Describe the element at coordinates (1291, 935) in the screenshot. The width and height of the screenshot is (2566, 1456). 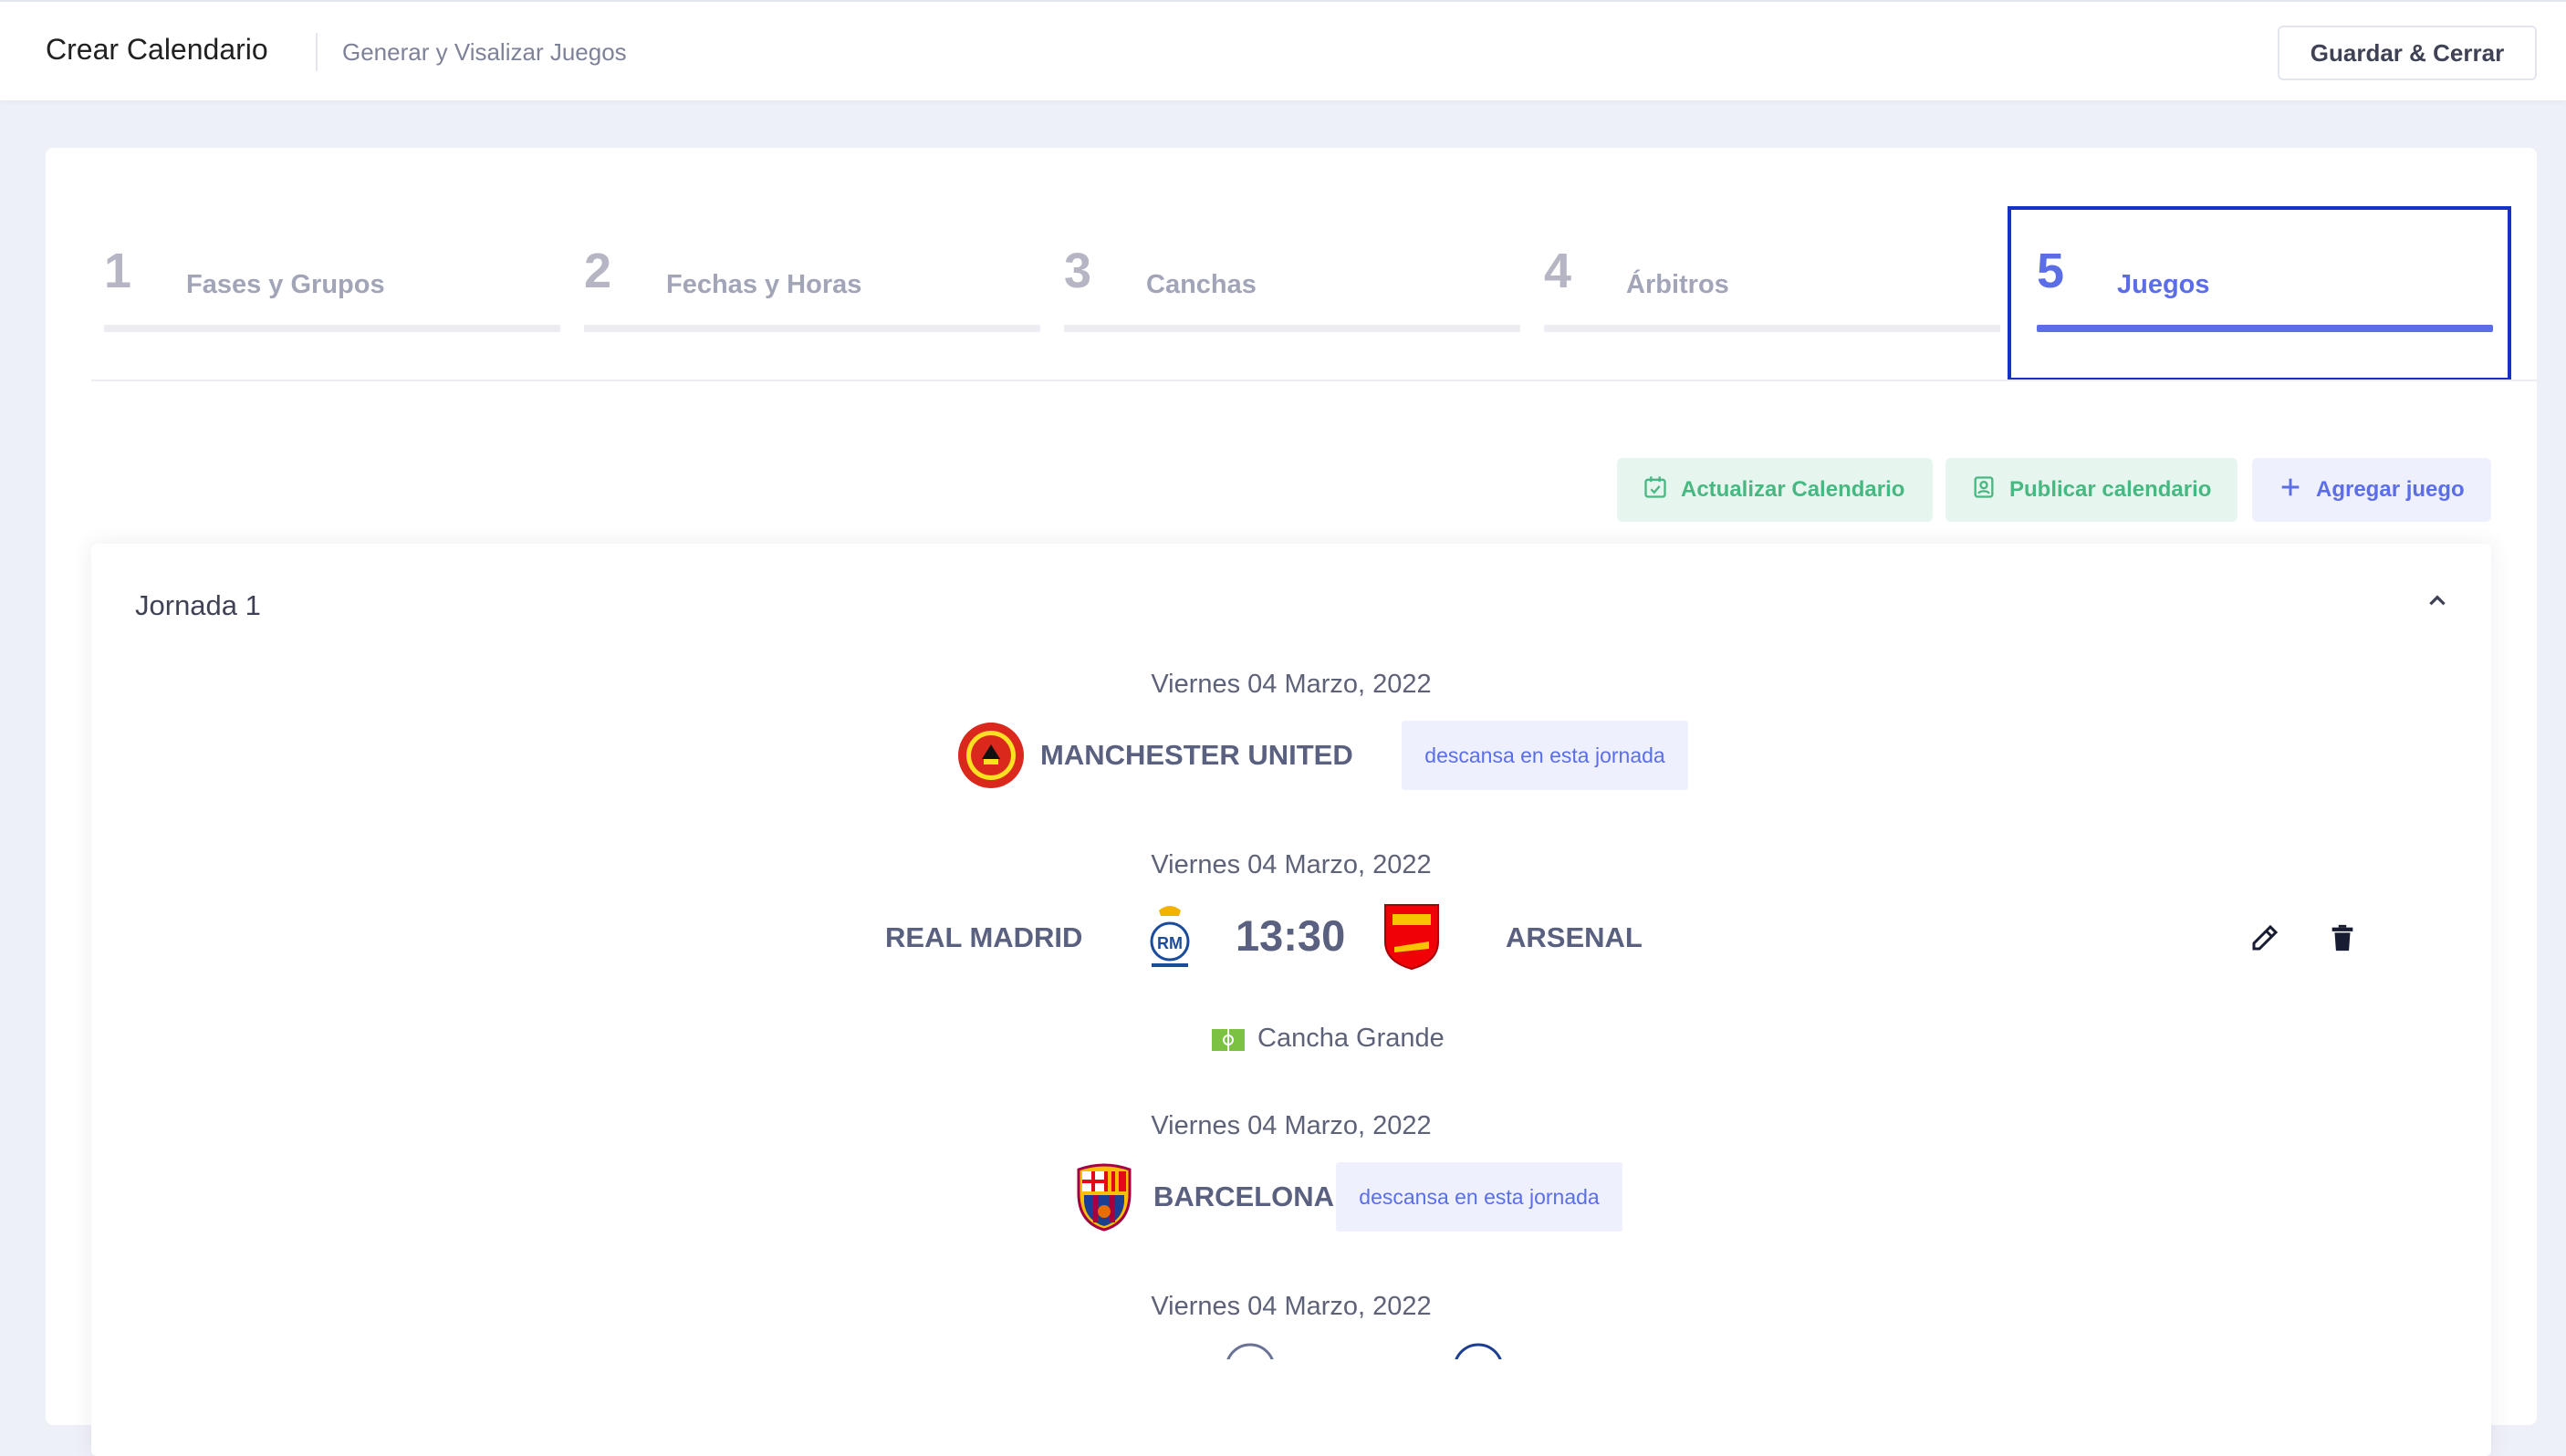
I see `match-time: 13:30` at that location.